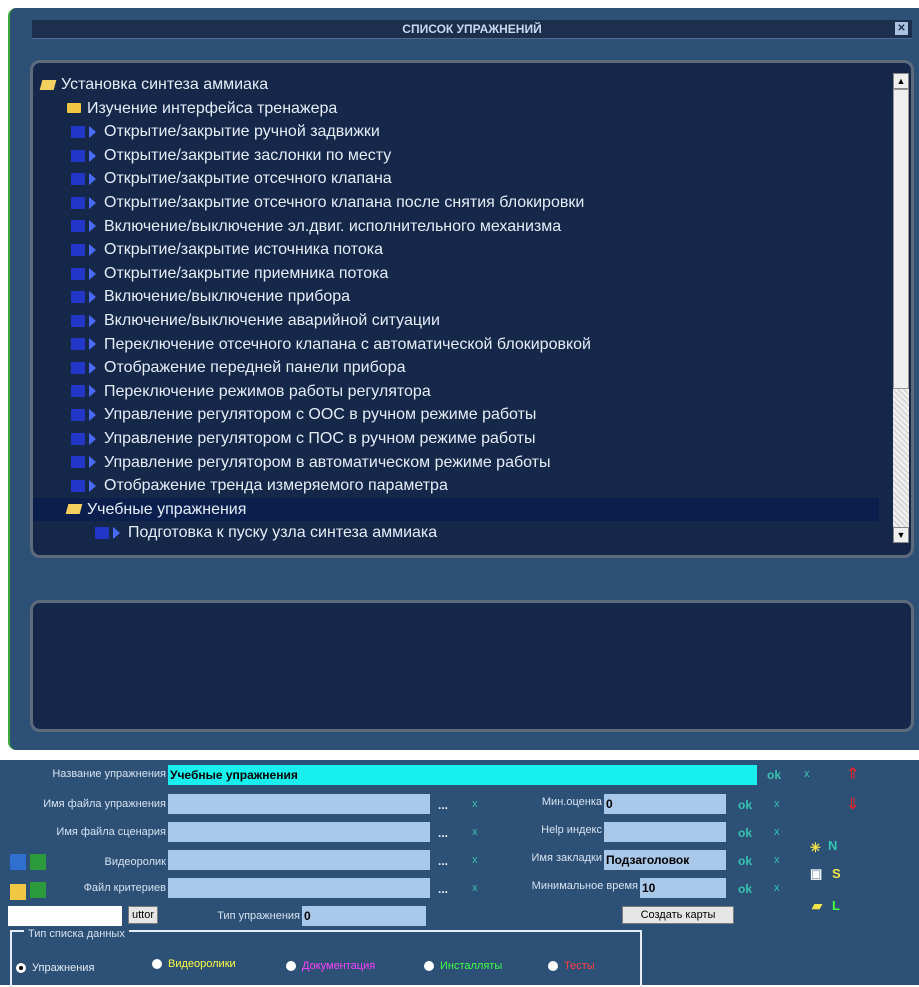 The height and width of the screenshot is (987, 919). What do you see at coordinates (456, 321) in the screenshot?
I see `tree-item: Включение/выключение аварийной ситуации` at bounding box center [456, 321].